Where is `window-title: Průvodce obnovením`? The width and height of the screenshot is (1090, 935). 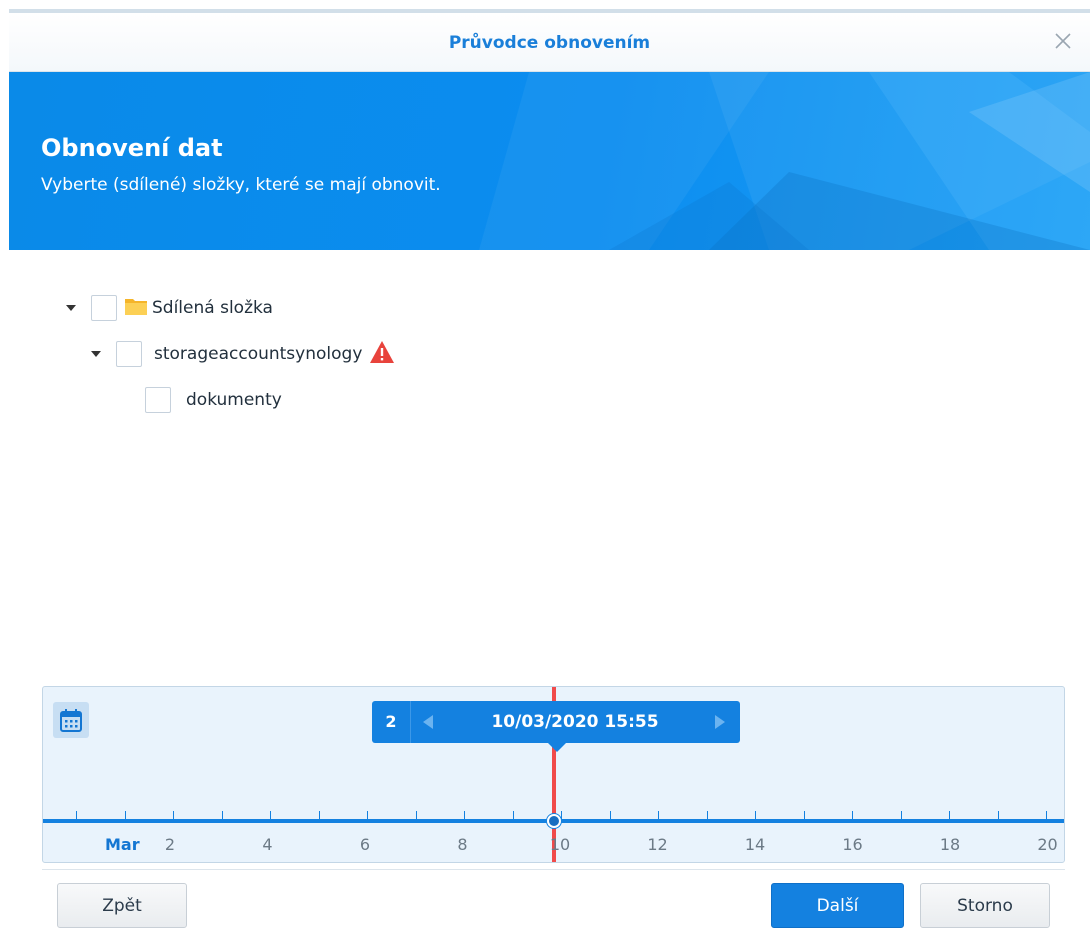
window-title: Průvodce obnovením is located at coordinates (549, 43).